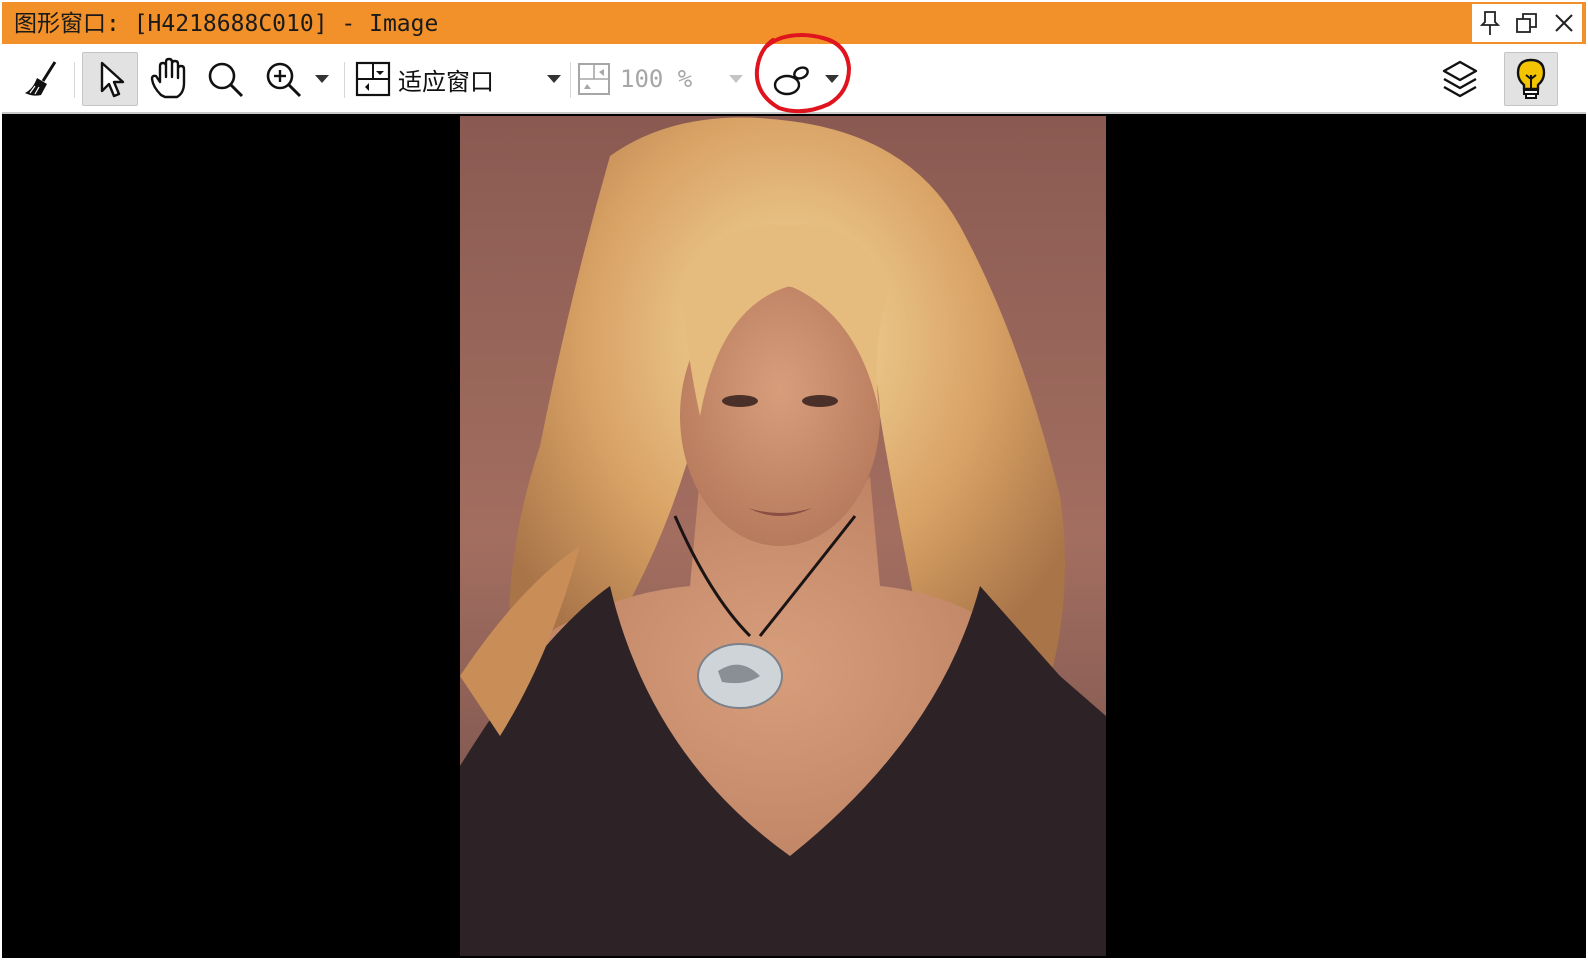 The width and height of the screenshot is (1588, 976). Describe the element at coordinates (226, 24) in the screenshot. I see `window-title: 图形窗口: [H4218688C010] - Image` at that location.